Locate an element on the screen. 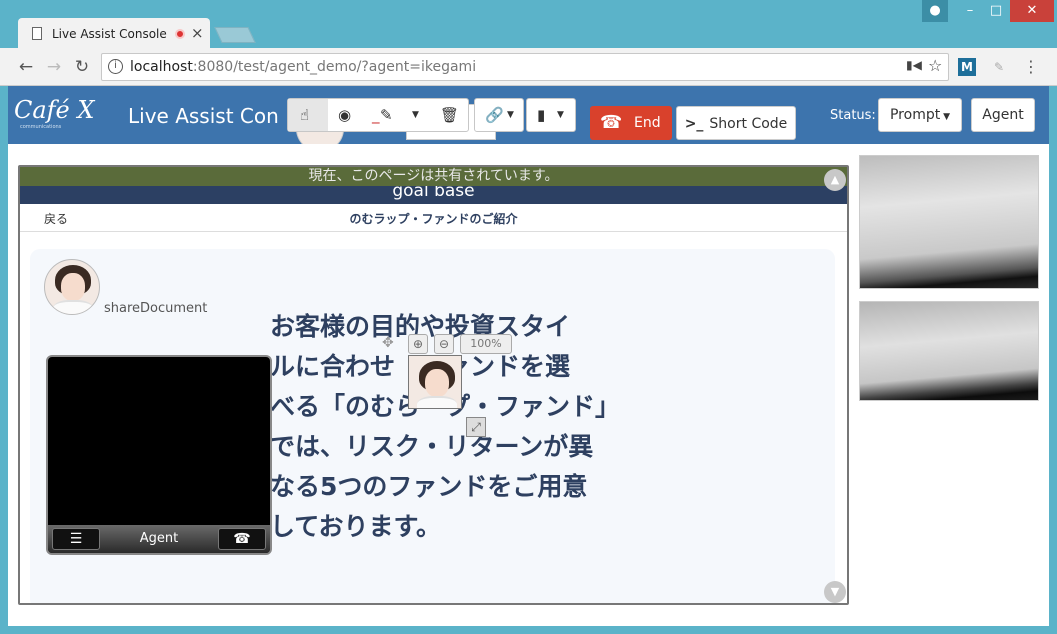 The width and height of the screenshot is (1057, 634). site-banner: goal base is located at coordinates (433, 195).